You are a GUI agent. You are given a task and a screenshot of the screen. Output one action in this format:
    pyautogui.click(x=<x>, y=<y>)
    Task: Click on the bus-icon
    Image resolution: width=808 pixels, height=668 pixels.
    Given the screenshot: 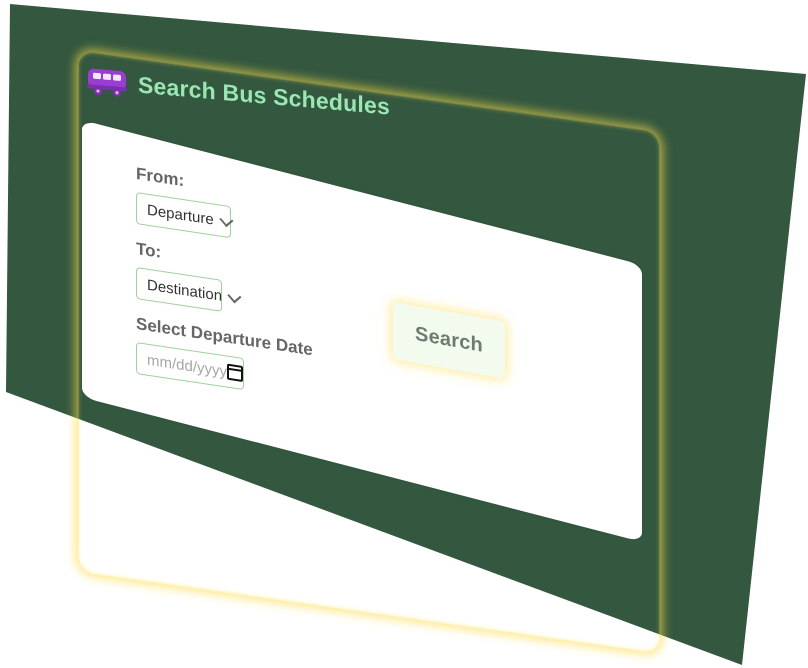 What is the action you would take?
    pyautogui.click(x=107, y=82)
    